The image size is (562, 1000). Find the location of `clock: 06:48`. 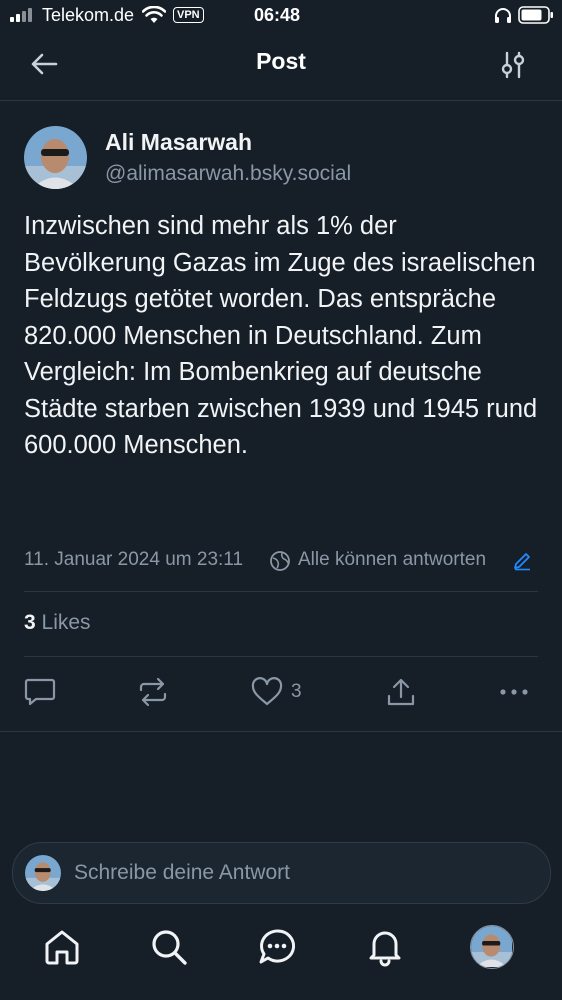

clock: 06:48 is located at coordinates (277, 15).